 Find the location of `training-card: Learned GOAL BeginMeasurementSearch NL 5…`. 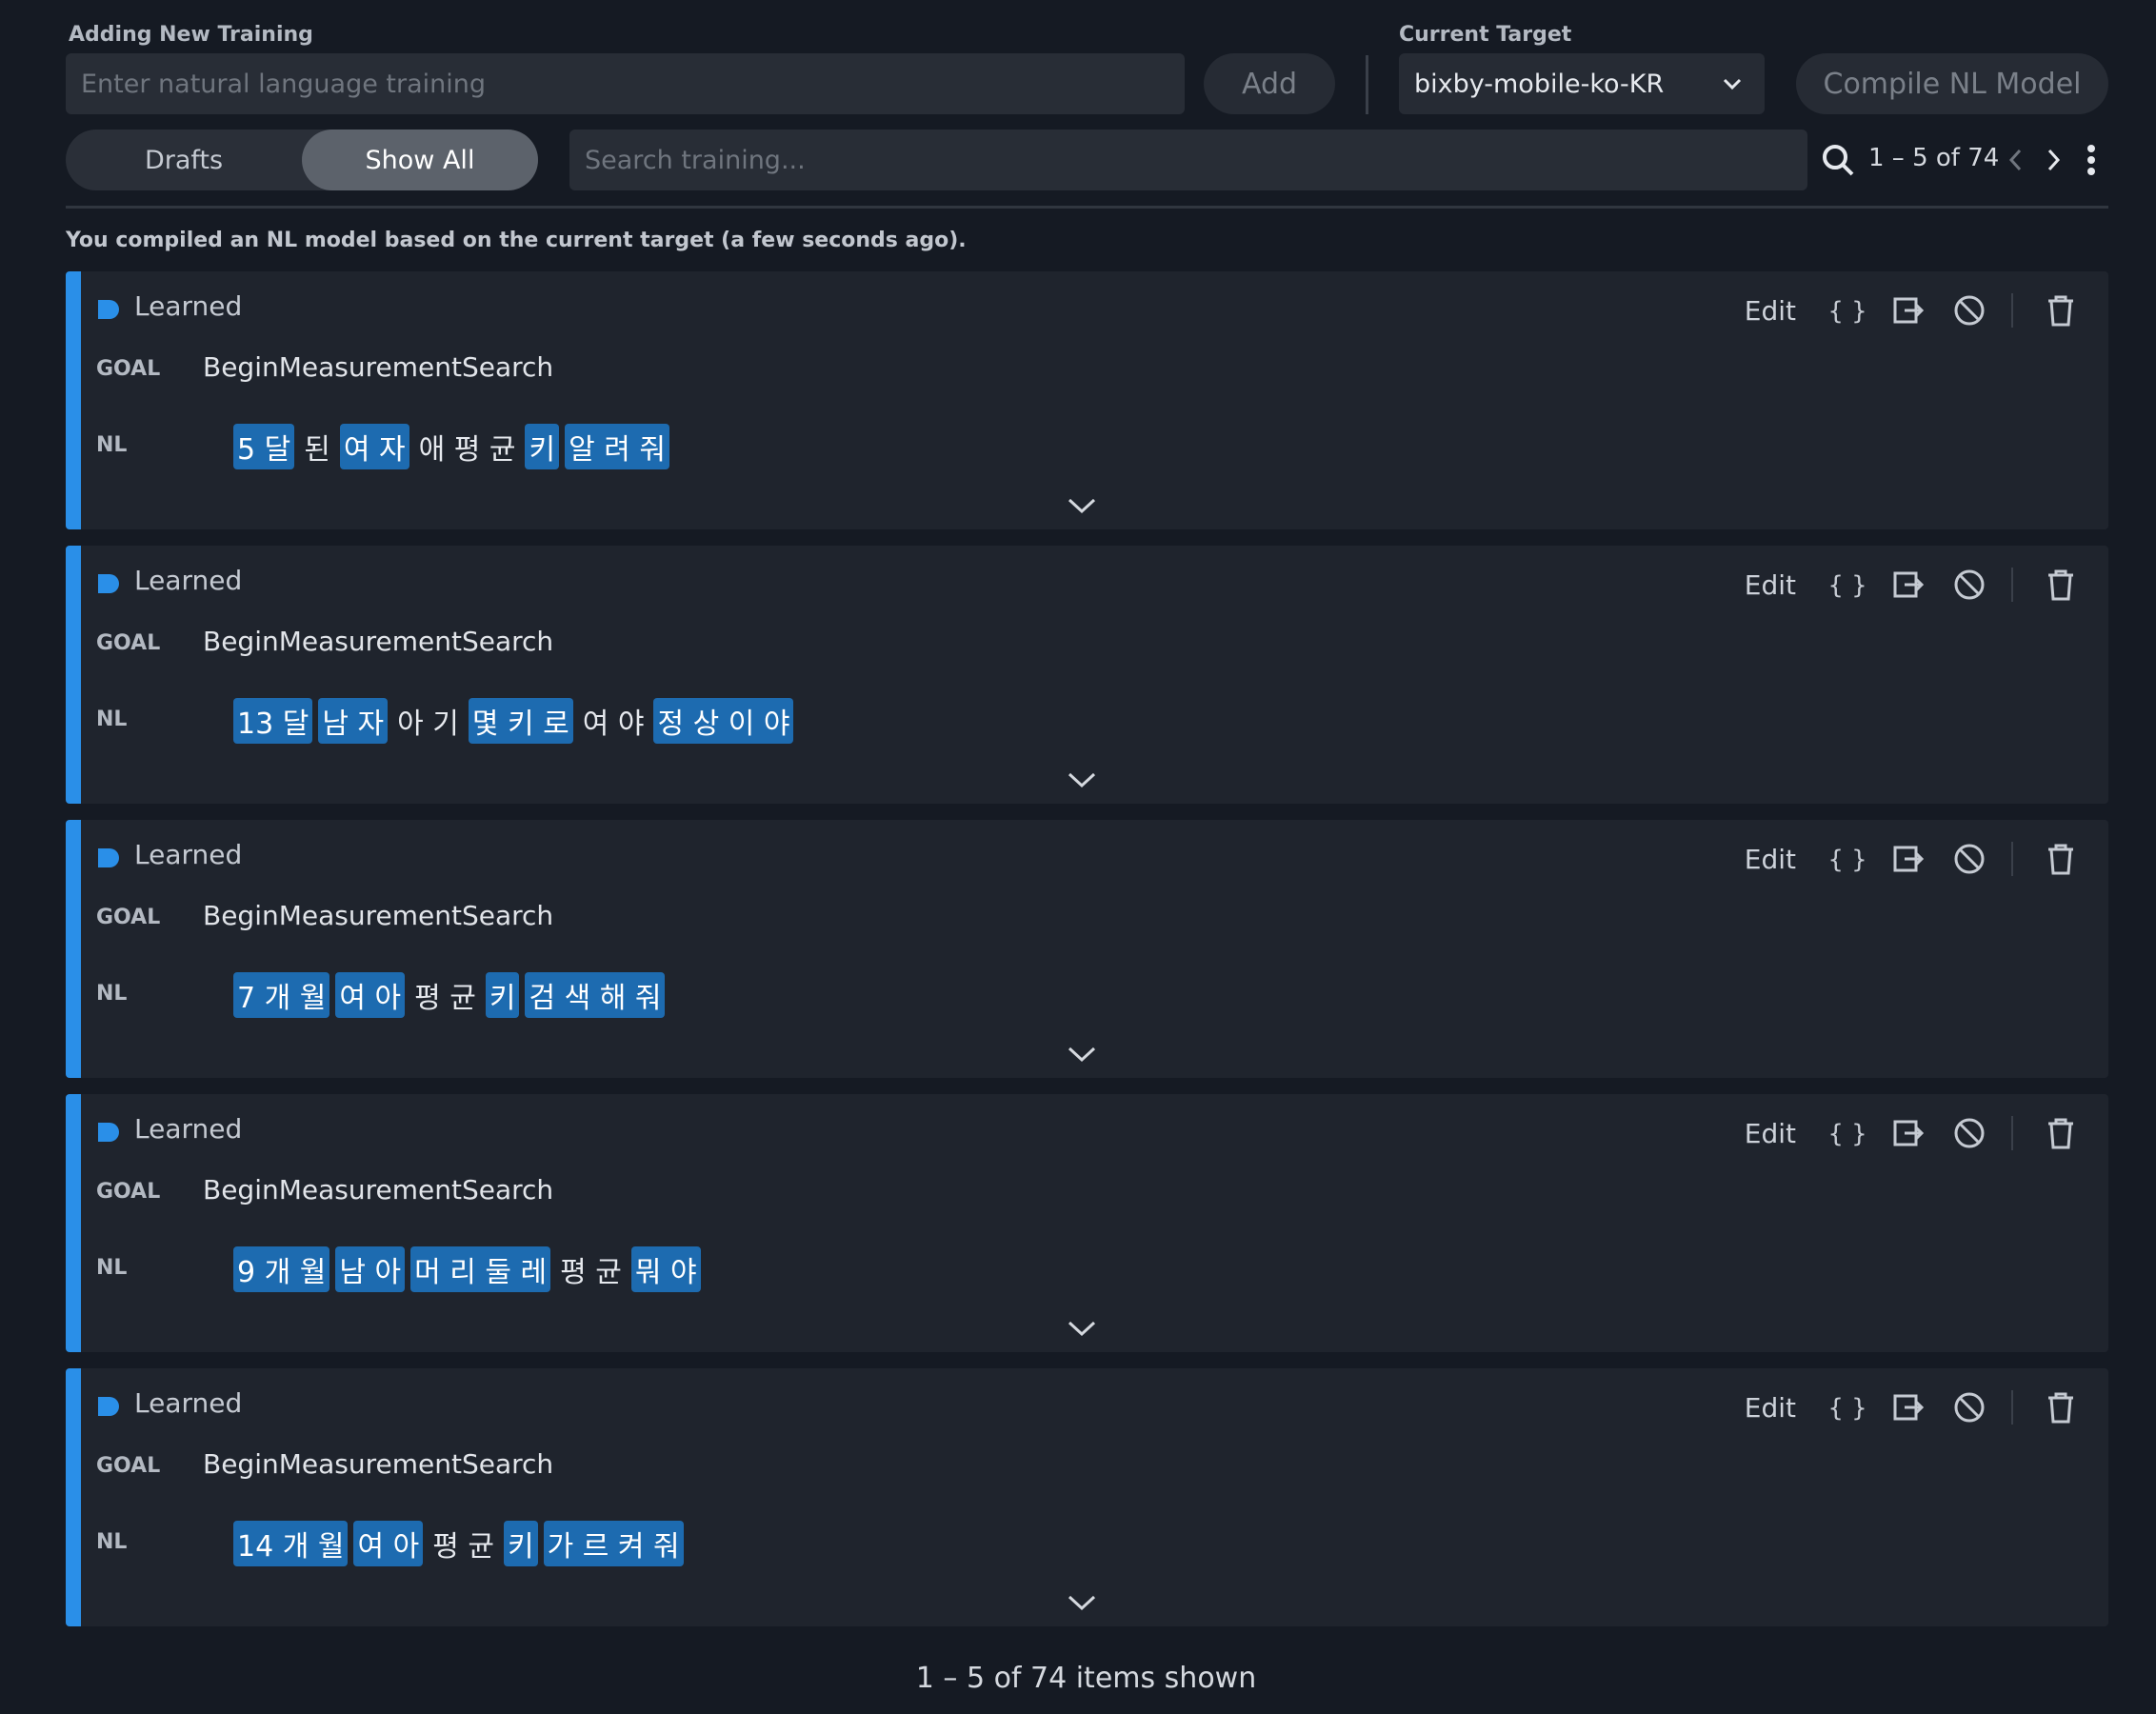

training-card: Learned GOAL BeginMeasurementSearch NL 5… is located at coordinates (1087, 400).